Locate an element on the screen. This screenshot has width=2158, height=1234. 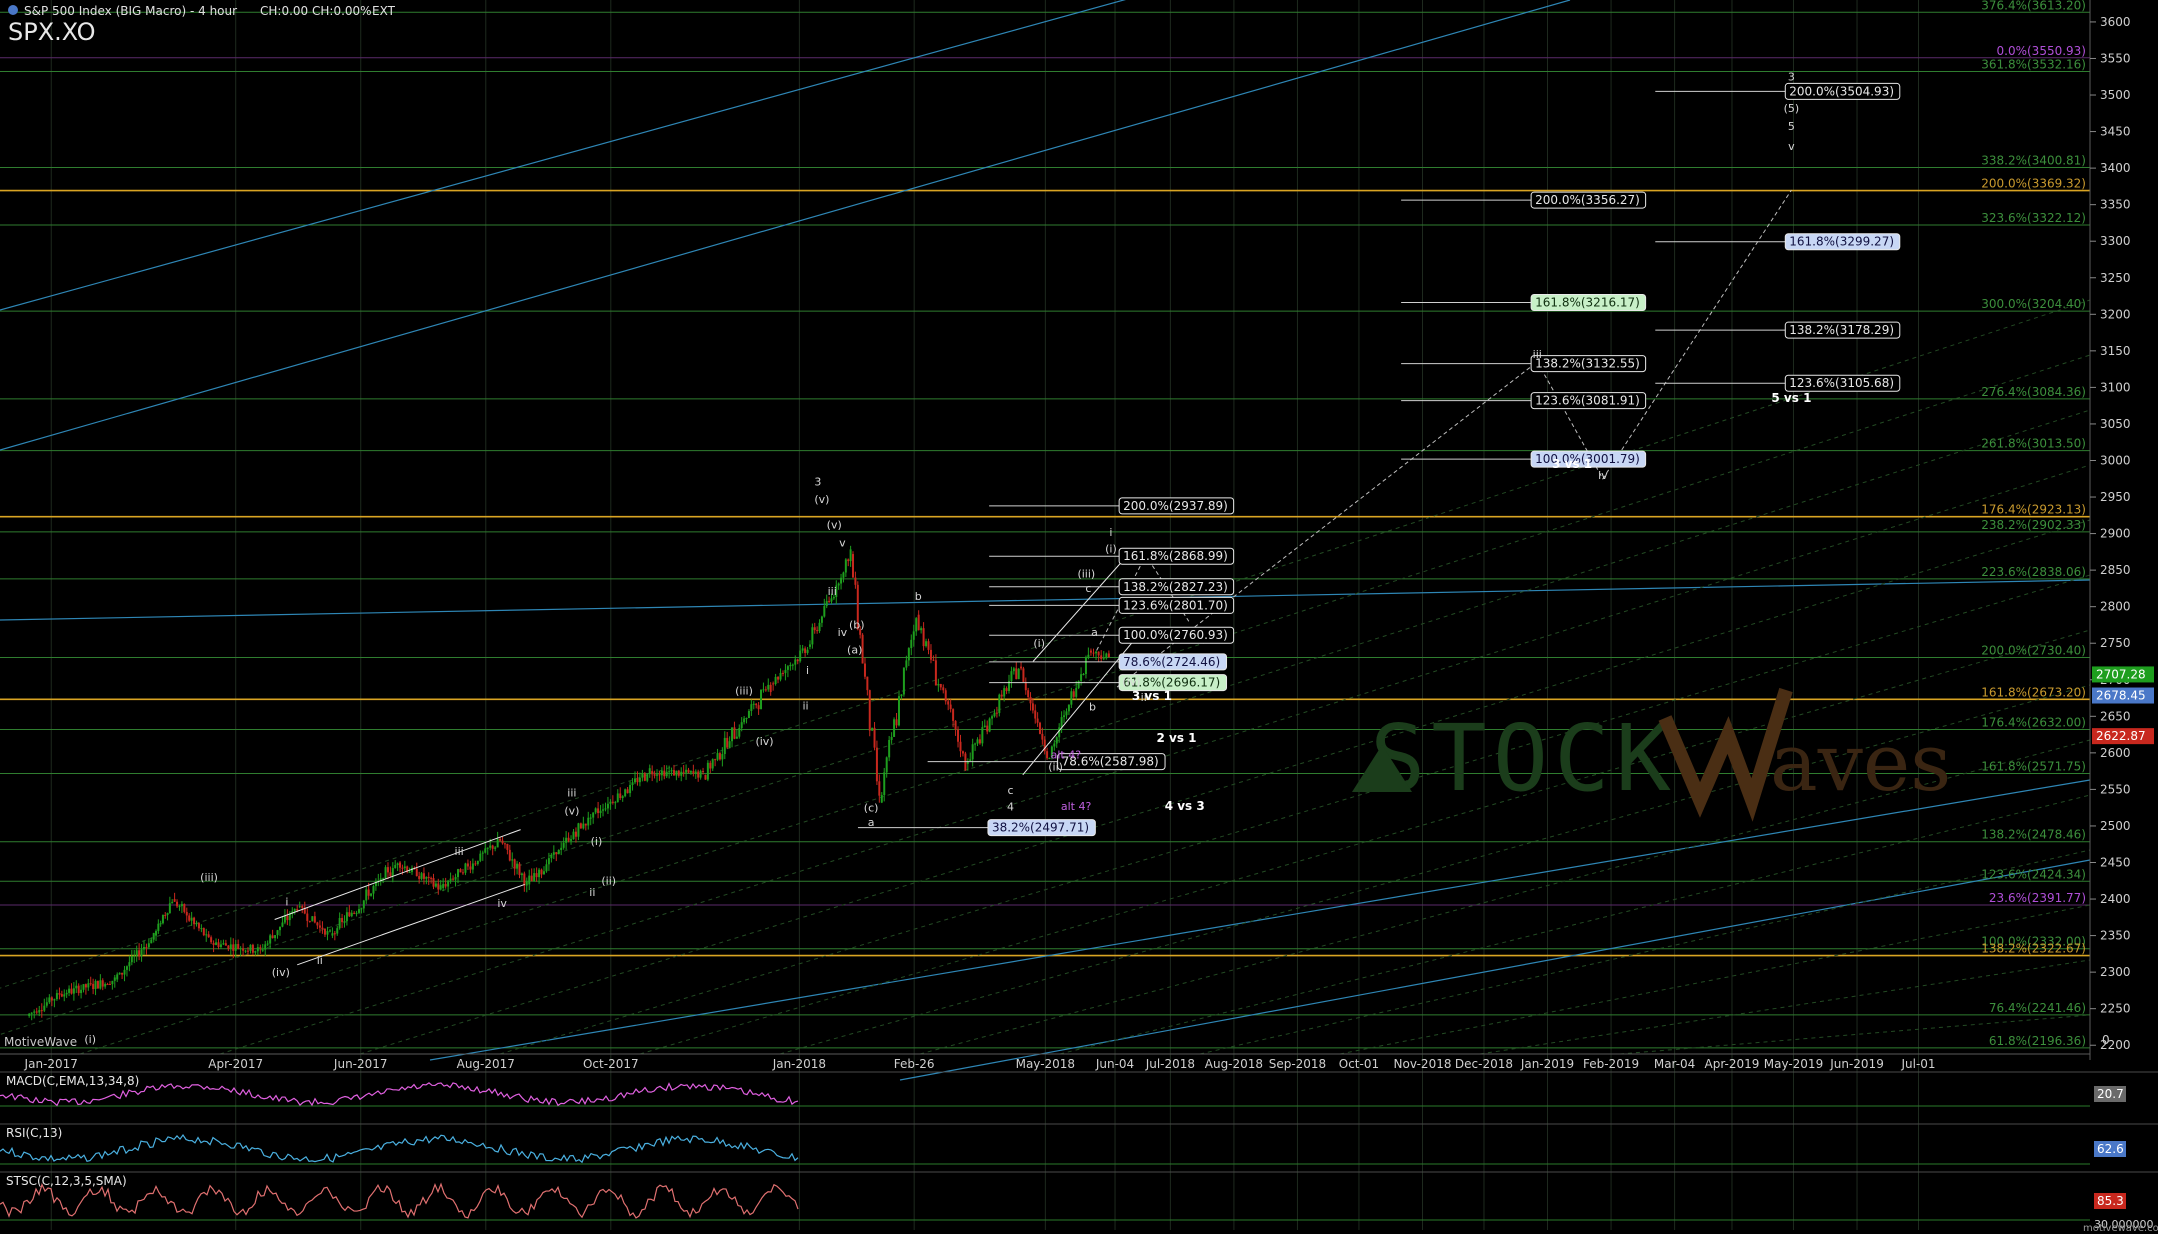
current-price-label: 2678.45 is located at coordinates (2121, 696).